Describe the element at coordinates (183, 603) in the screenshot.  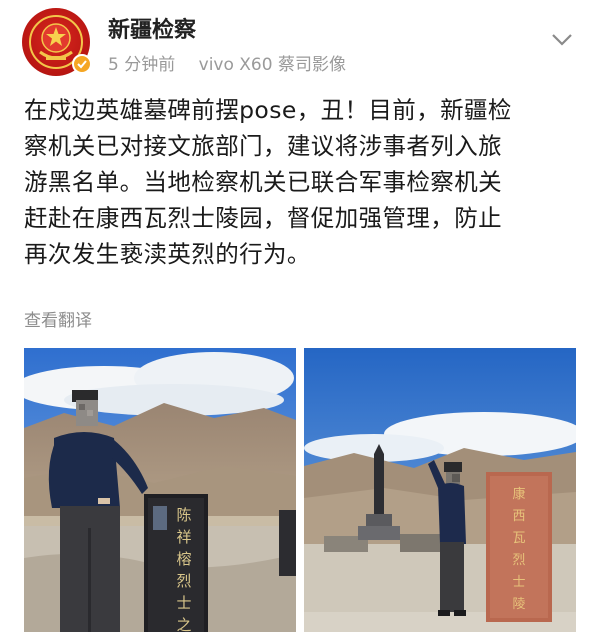
I see `tombstone-char: 士` at that location.